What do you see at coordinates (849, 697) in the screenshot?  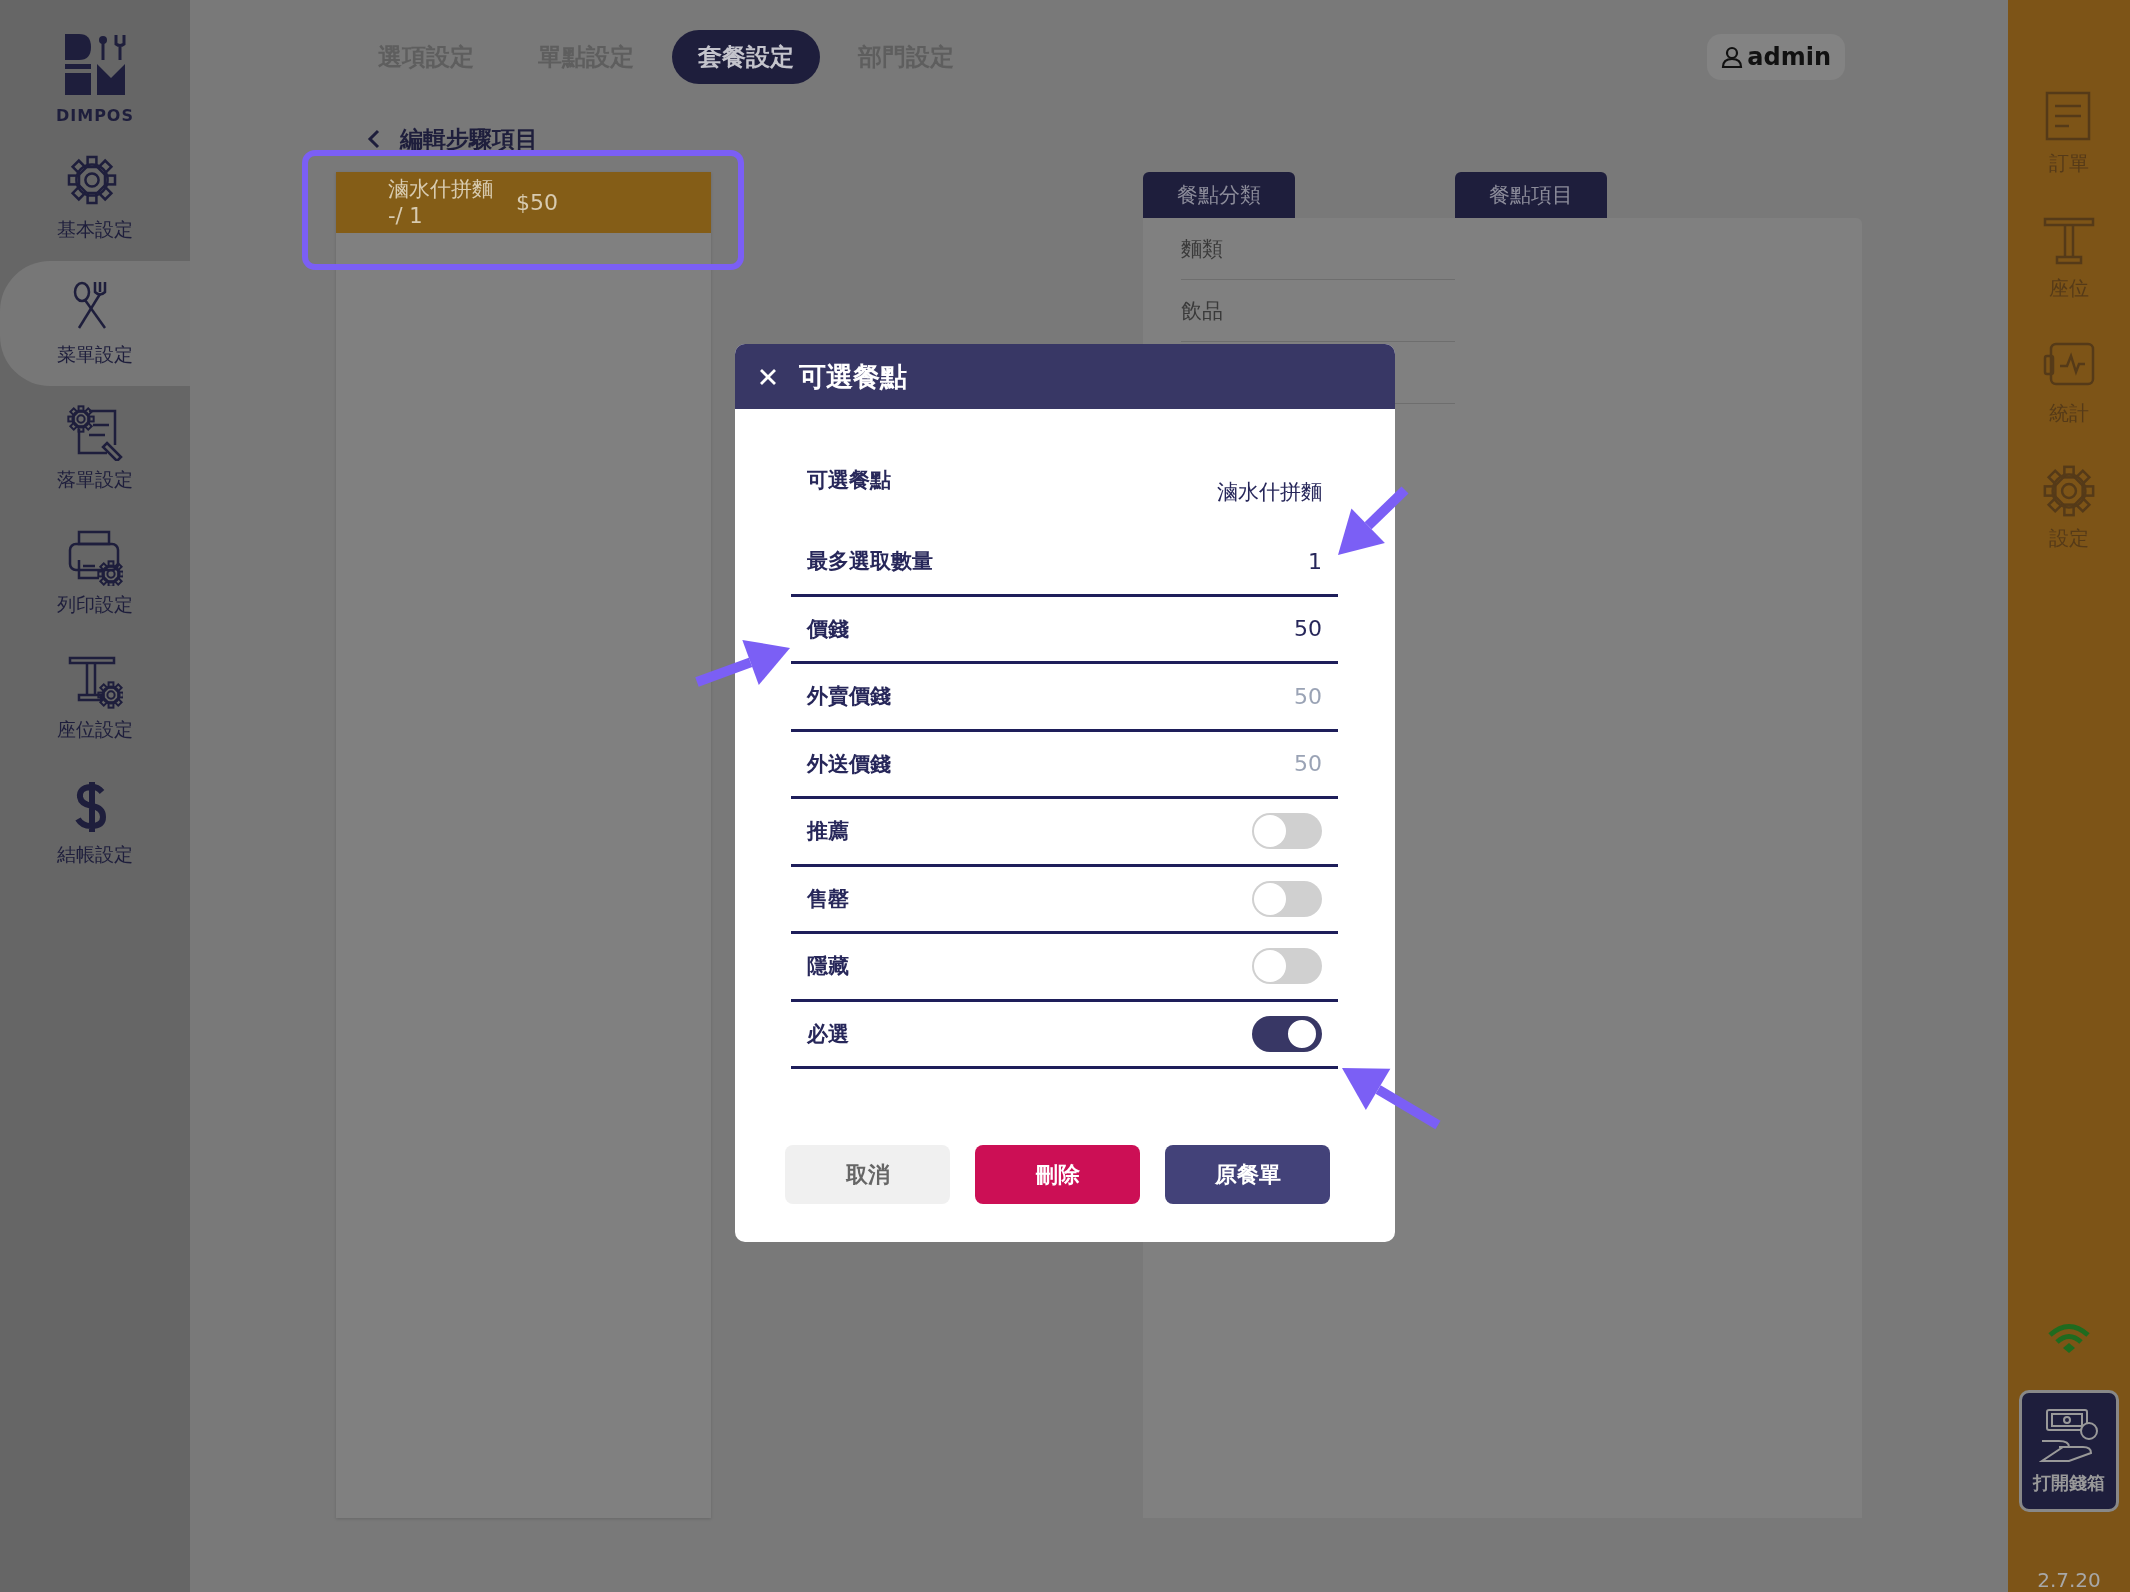 I see `field-label: 外賣價錢` at bounding box center [849, 697].